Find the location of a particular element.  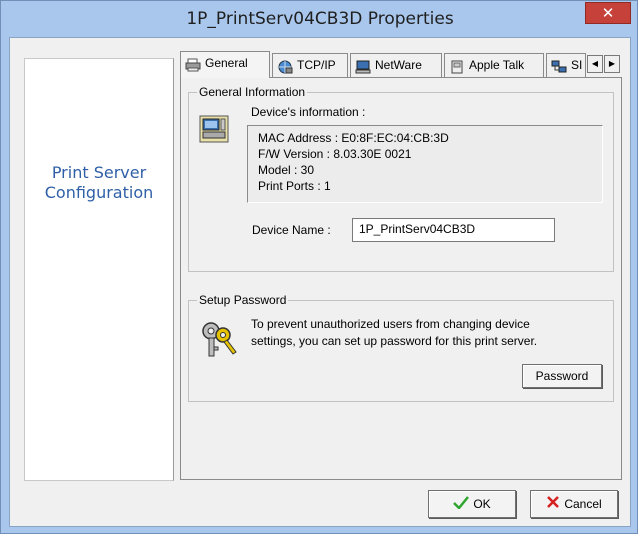

keys-icon is located at coordinates (219, 341).